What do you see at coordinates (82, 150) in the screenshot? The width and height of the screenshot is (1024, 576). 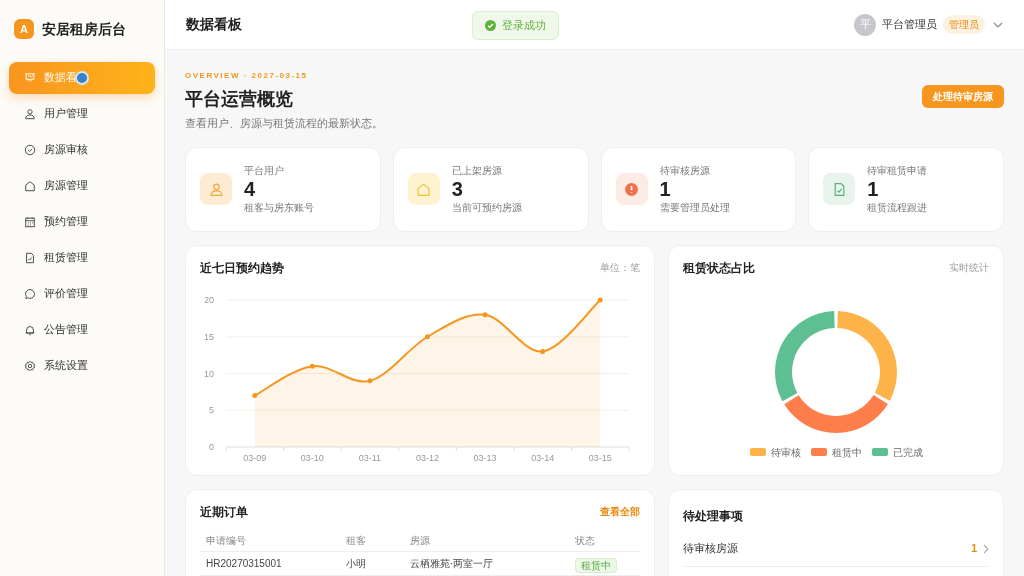 I see `sidebar-item: 房源审核` at bounding box center [82, 150].